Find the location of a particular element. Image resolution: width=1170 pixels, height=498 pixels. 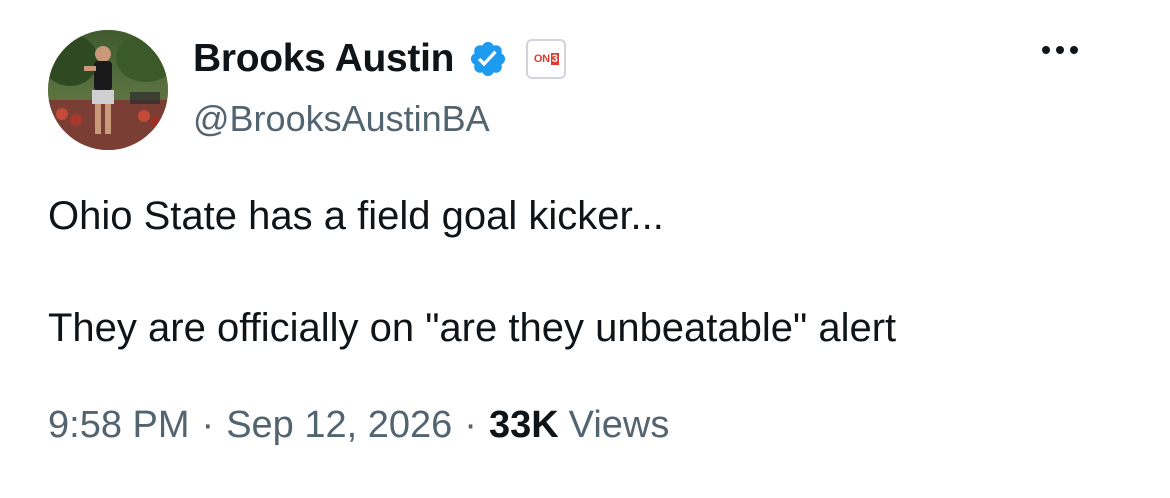

tweet-meta: 9:58 PM · Sep 12, 2026 · 33K Views is located at coordinates (358, 425).